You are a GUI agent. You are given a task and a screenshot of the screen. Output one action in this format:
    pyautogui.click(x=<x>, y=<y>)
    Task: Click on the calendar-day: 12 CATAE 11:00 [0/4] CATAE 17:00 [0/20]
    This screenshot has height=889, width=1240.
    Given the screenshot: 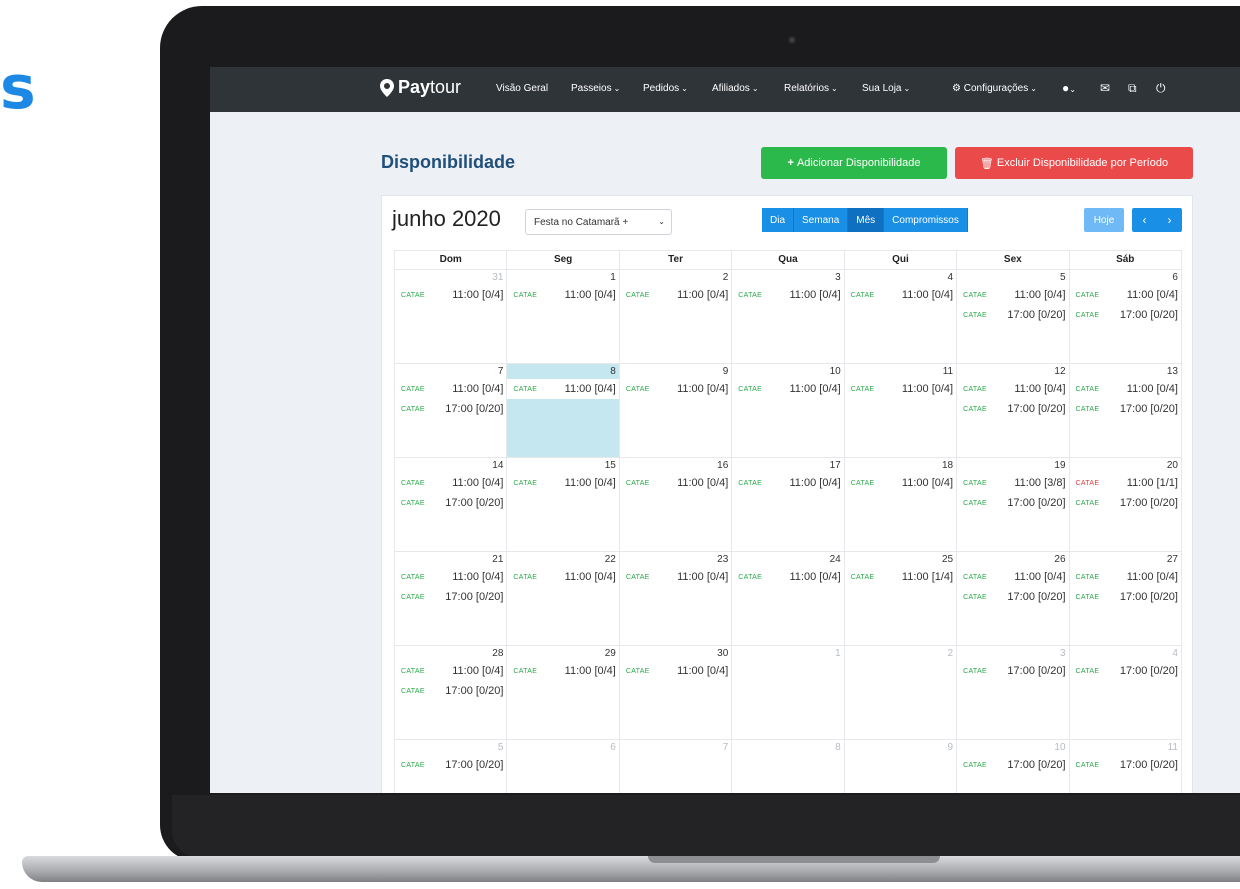 What is the action you would take?
    pyautogui.click(x=1013, y=410)
    